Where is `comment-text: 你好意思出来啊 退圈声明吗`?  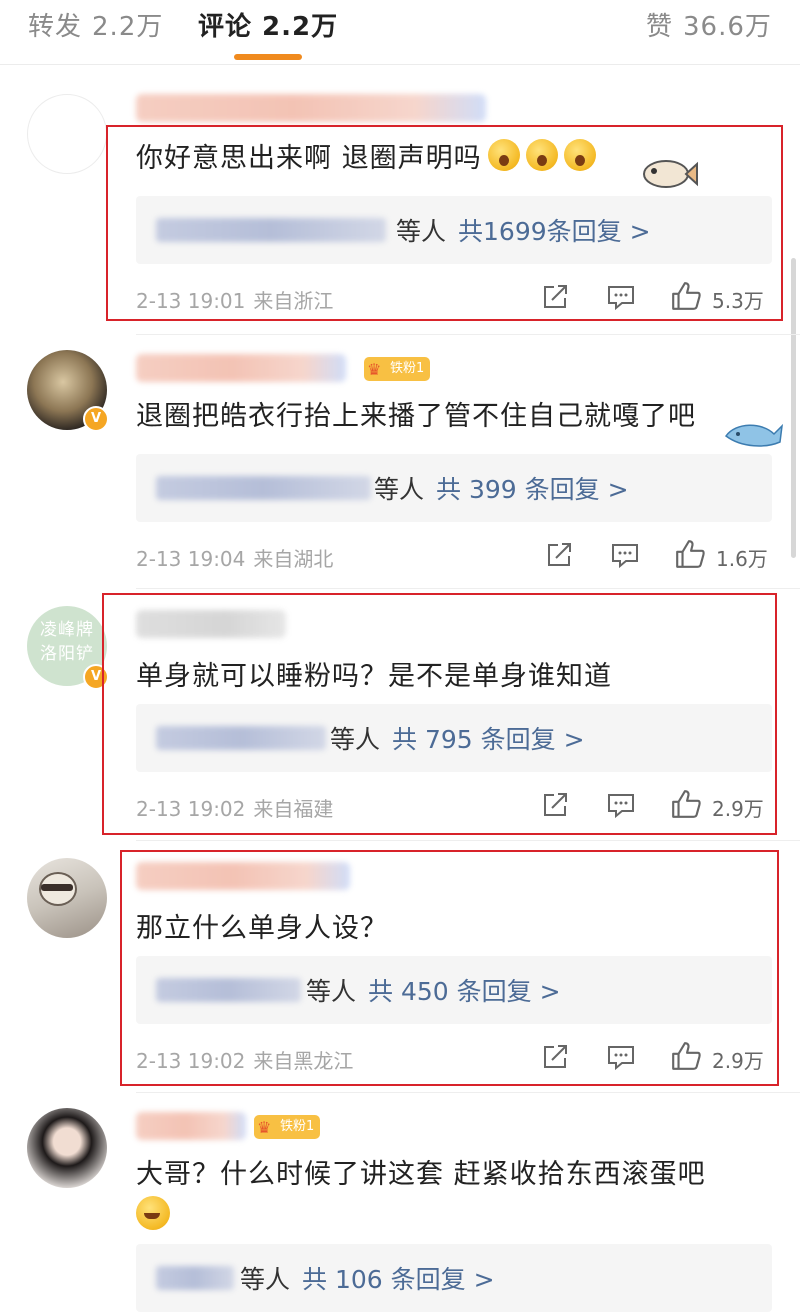 comment-text: 你好意思出来啊 退圈声明吗 is located at coordinates (366, 155).